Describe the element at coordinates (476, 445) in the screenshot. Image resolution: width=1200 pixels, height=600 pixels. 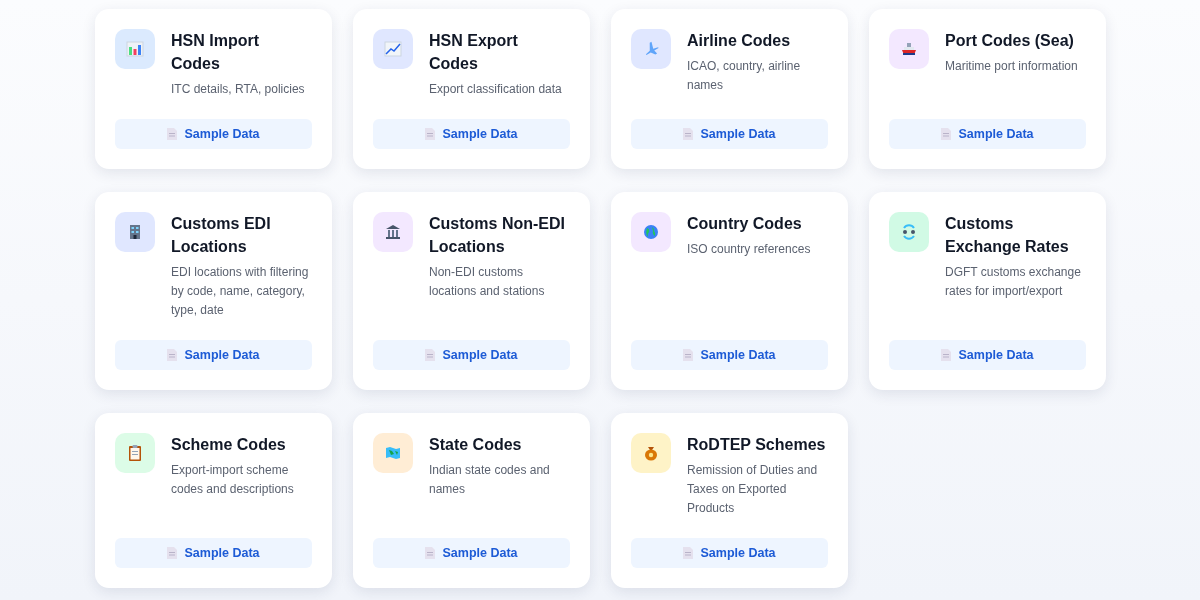
I see `card-title: State Codes` at that location.